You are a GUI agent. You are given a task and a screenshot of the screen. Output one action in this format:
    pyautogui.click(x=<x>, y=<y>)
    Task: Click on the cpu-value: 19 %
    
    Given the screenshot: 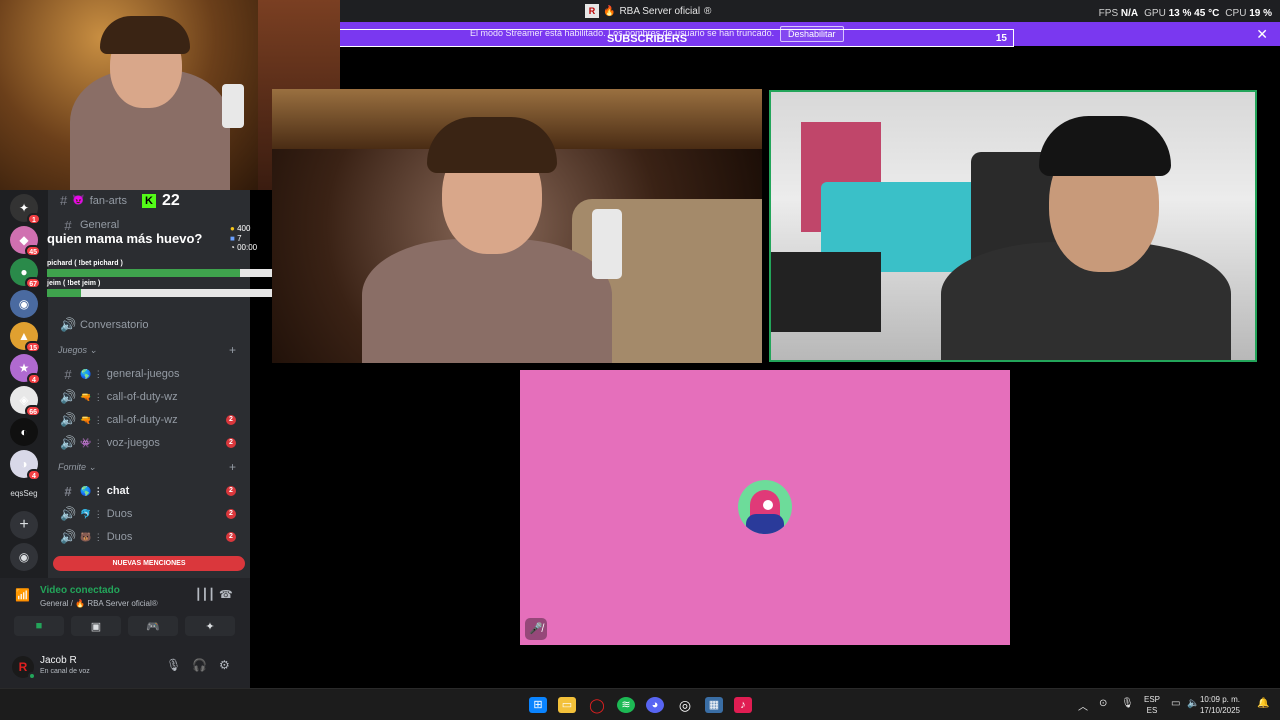 What is the action you would take?
    pyautogui.click(x=1260, y=13)
    